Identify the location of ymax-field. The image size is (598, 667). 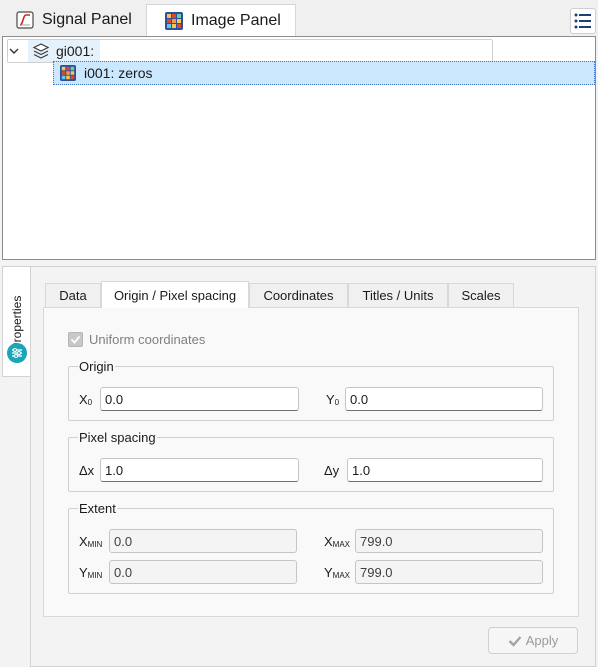
(449, 572).